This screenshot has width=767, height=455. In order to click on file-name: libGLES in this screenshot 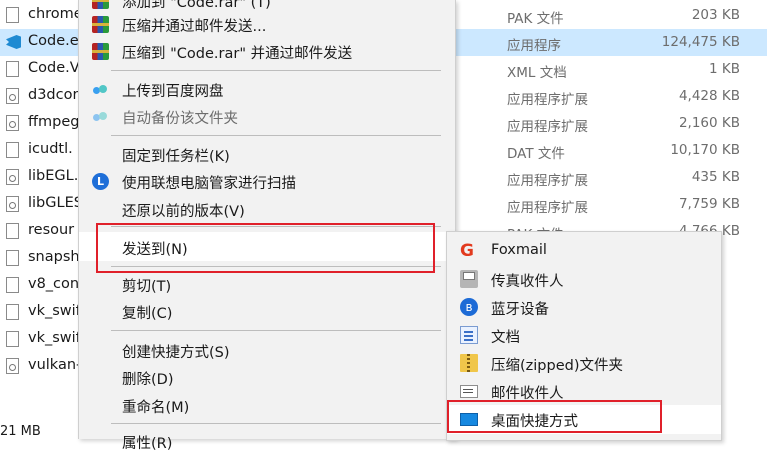, I will do `click(55, 203)`.